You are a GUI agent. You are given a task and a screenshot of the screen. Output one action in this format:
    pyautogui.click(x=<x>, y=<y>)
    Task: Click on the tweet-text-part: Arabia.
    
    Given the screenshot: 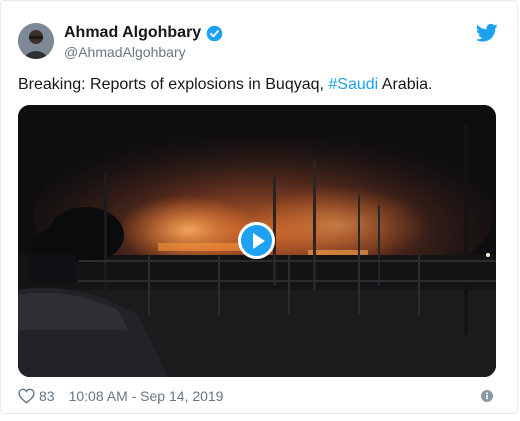 What is the action you would take?
    pyautogui.click(x=405, y=84)
    